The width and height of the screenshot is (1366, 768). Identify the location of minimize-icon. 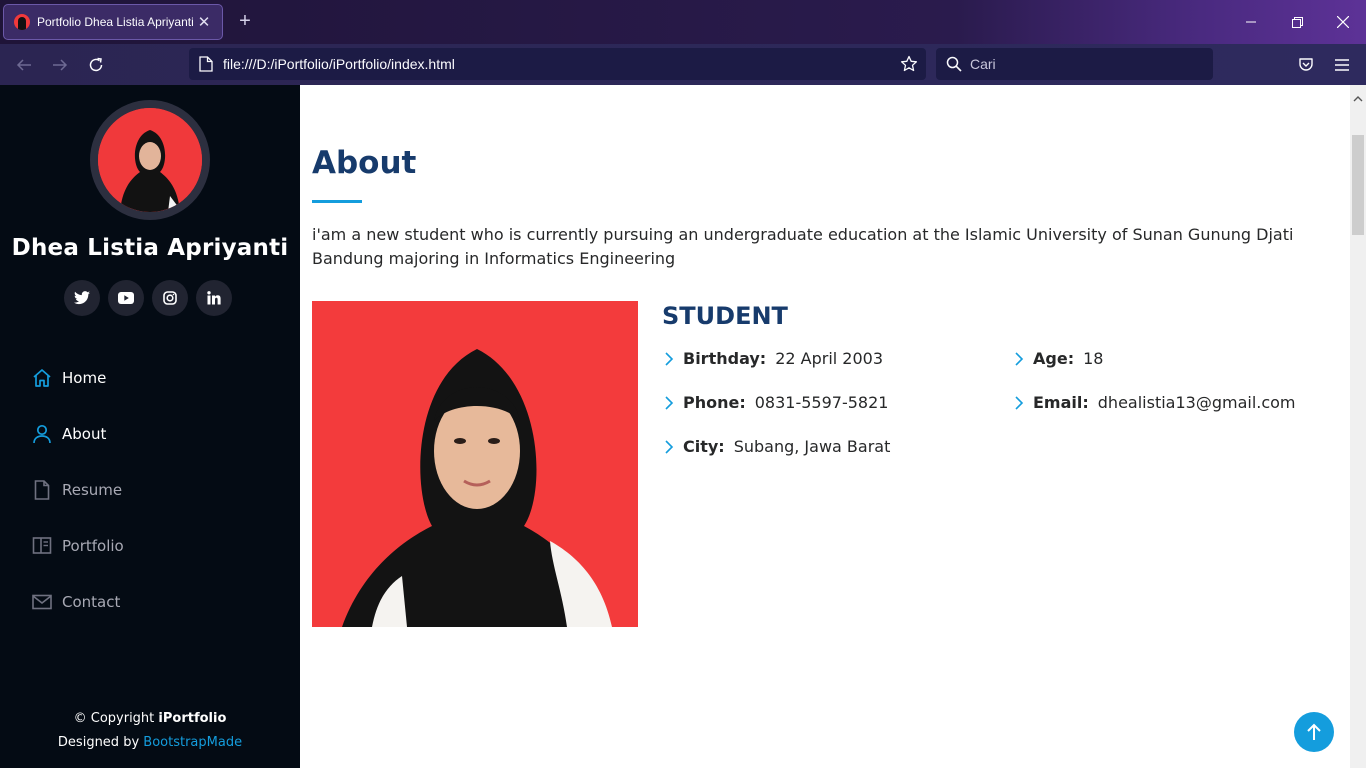
(1251, 22).